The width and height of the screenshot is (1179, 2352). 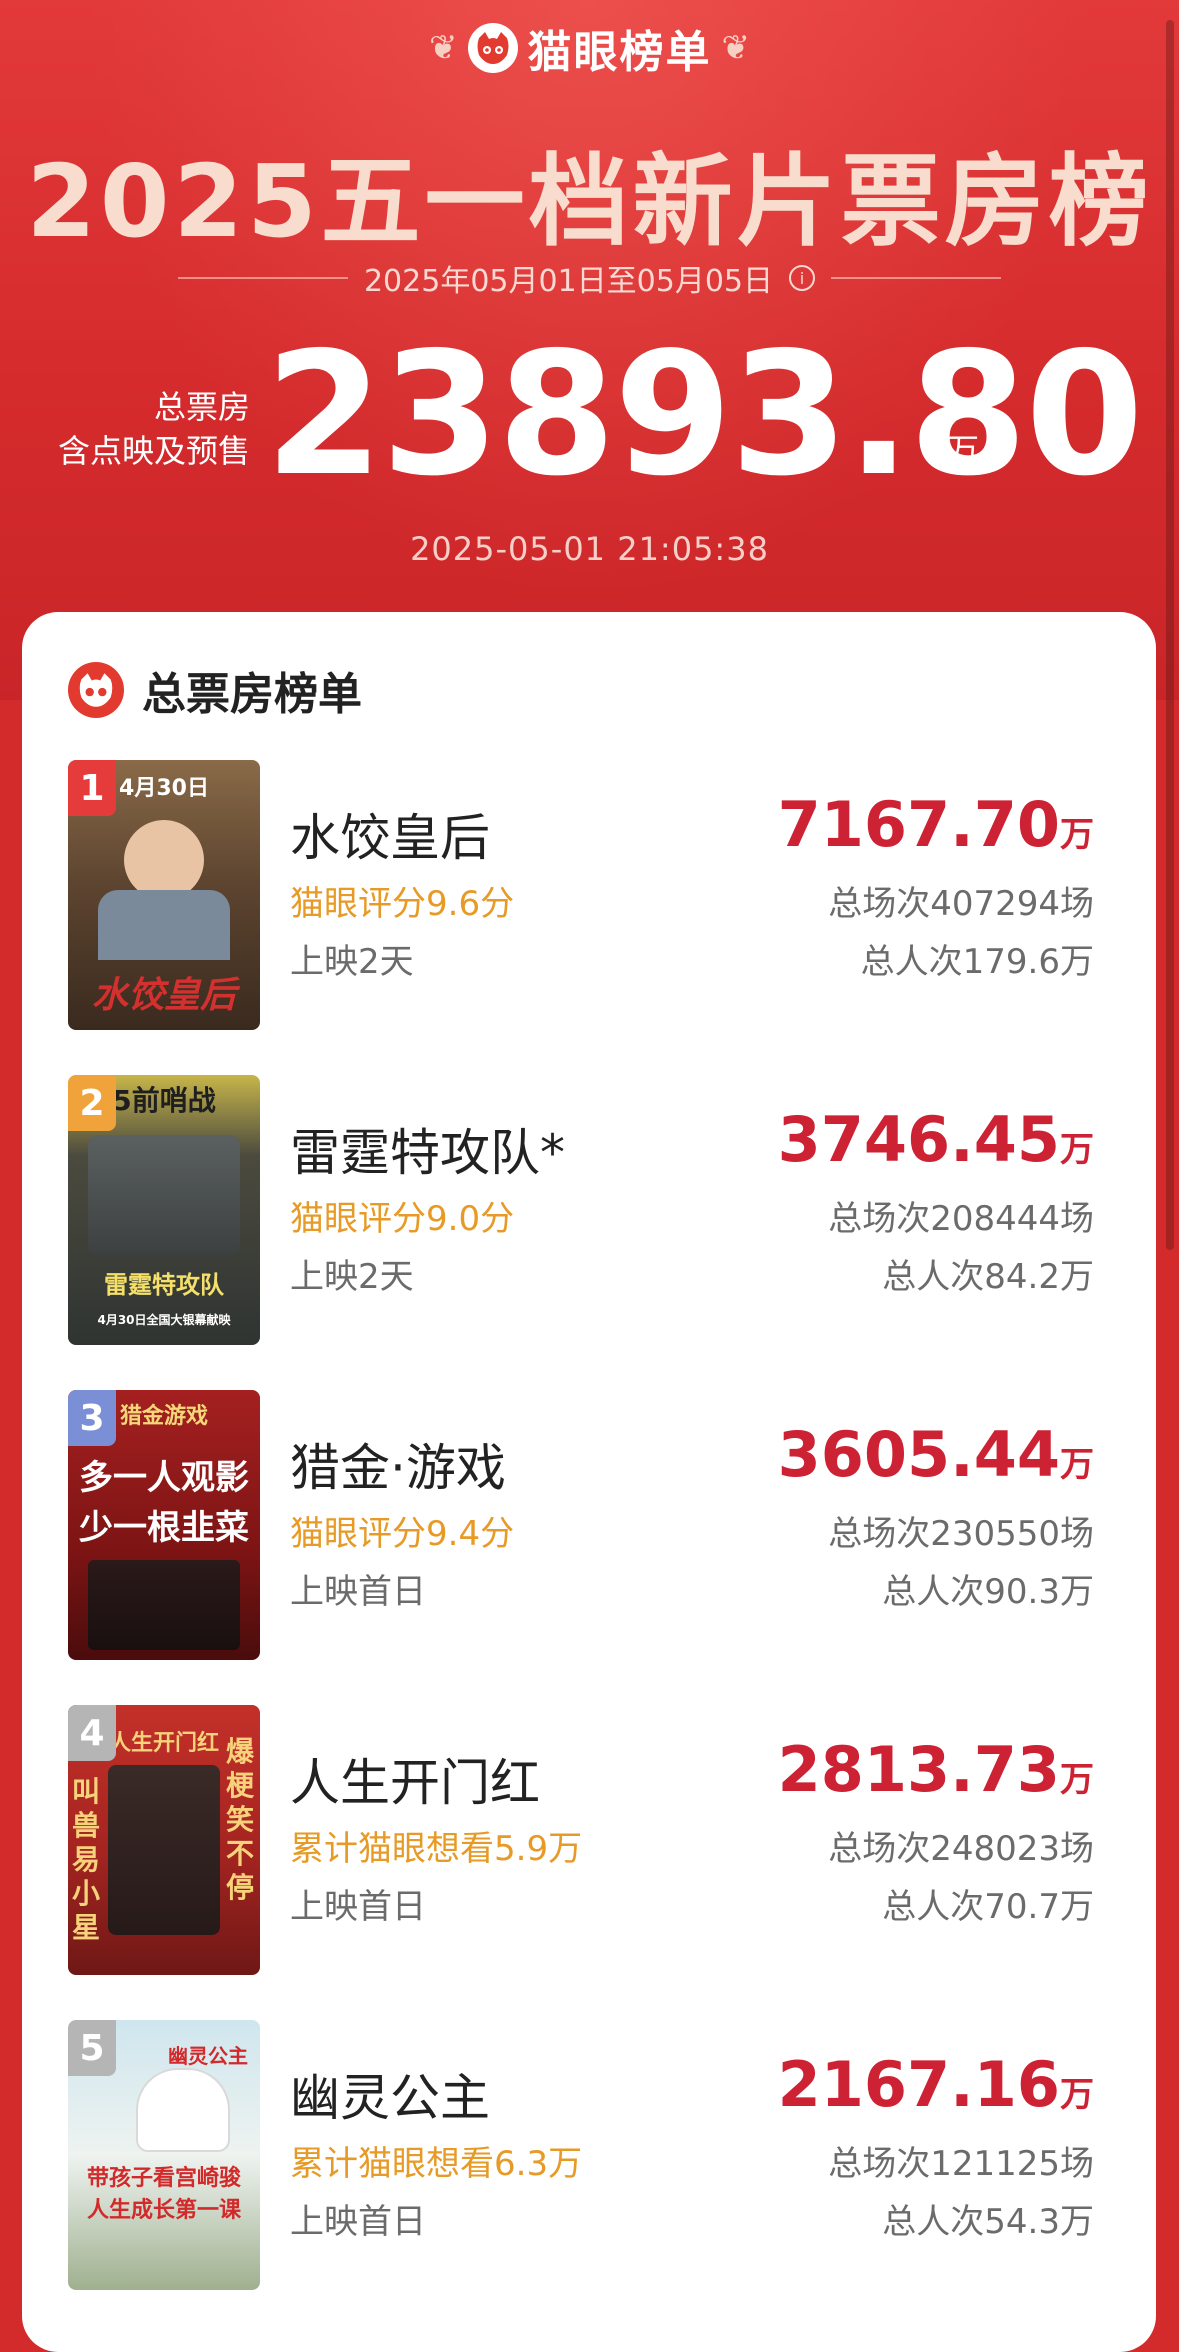 What do you see at coordinates (963, 450) in the screenshot?
I see `total-unit: 万` at bounding box center [963, 450].